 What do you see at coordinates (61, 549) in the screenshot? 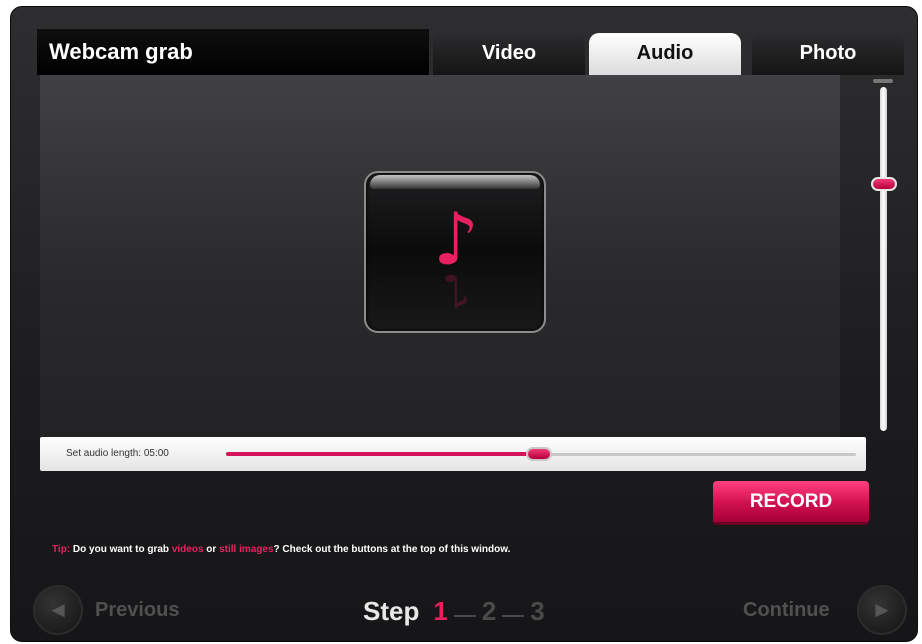
I see `tip-prefix: Tip:` at bounding box center [61, 549].